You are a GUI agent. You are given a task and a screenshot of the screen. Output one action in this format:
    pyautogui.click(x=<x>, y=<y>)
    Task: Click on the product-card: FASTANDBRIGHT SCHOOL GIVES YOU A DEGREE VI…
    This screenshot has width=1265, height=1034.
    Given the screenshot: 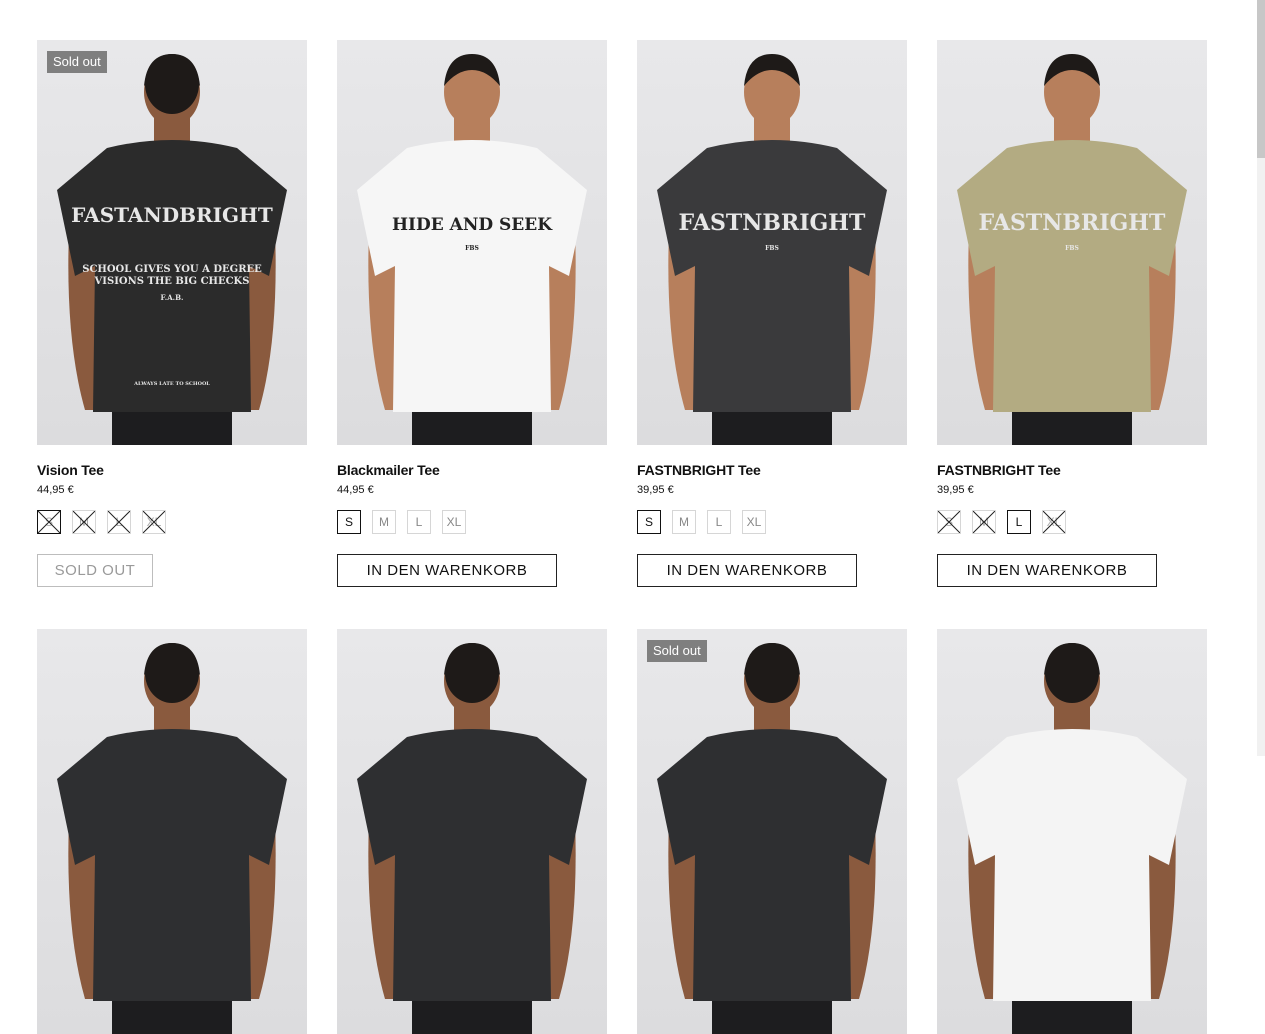 What is the action you would take?
    pyautogui.click(x=172, y=313)
    